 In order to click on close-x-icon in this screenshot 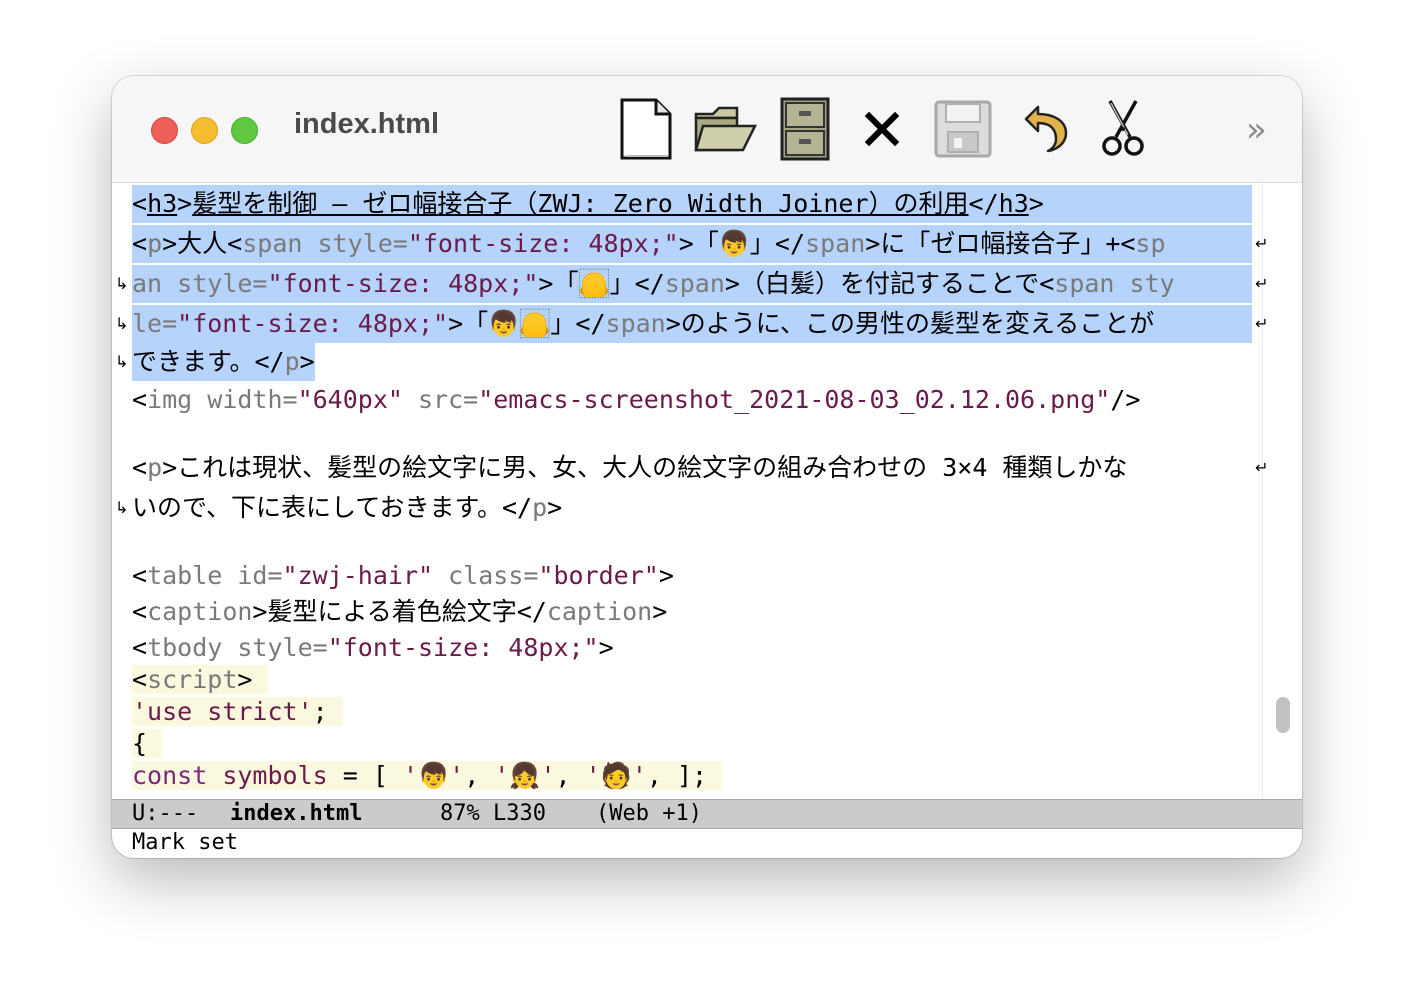, I will do `click(882, 129)`.